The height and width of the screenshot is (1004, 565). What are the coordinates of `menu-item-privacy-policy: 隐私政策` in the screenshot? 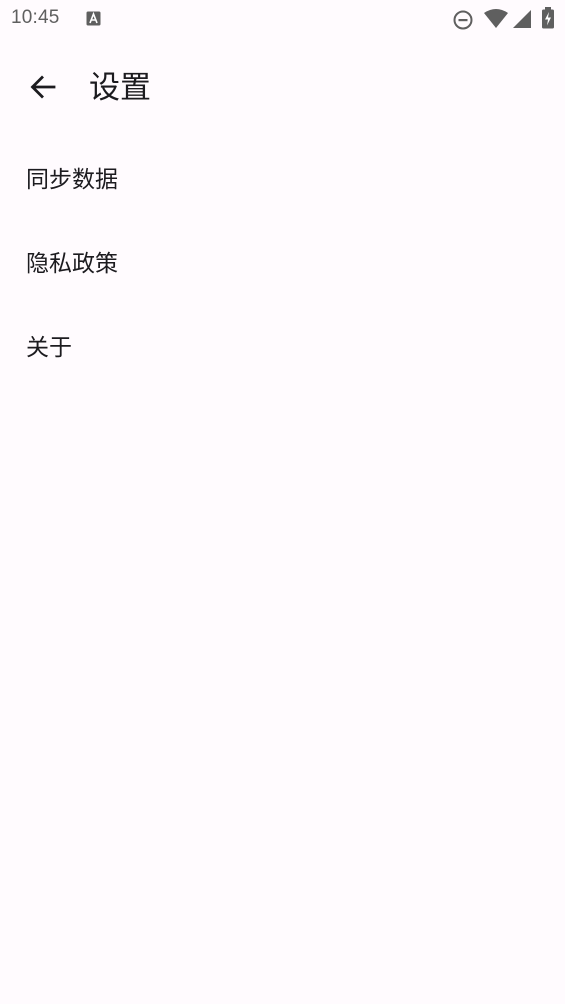 It's located at (282, 264).